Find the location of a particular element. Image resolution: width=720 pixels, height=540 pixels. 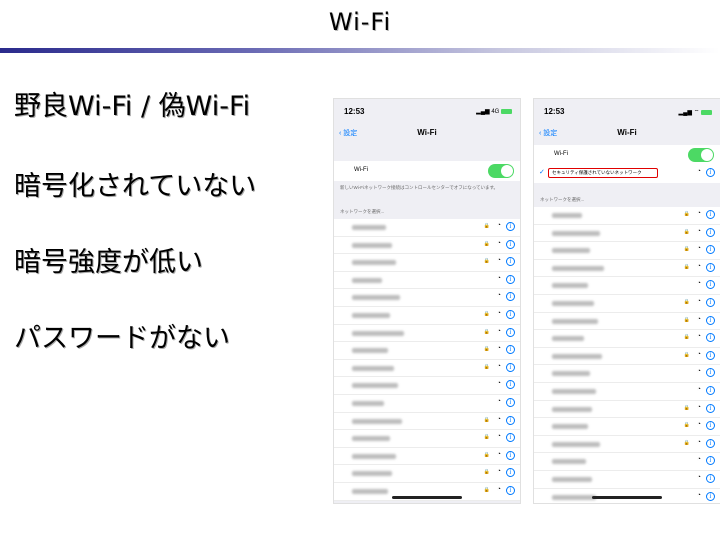

connected-network-row: ✓ セキュリティ保護されていないネットワーク ◔ i is located at coordinates (627, 174).